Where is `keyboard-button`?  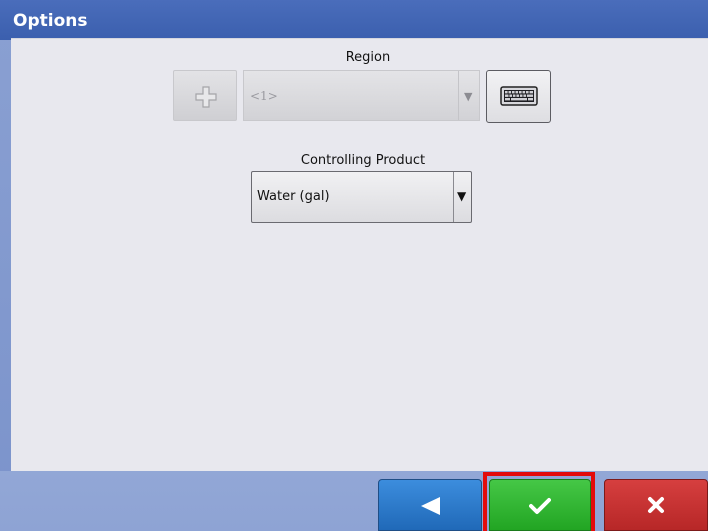 keyboard-button is located at coordinates (518, 96).